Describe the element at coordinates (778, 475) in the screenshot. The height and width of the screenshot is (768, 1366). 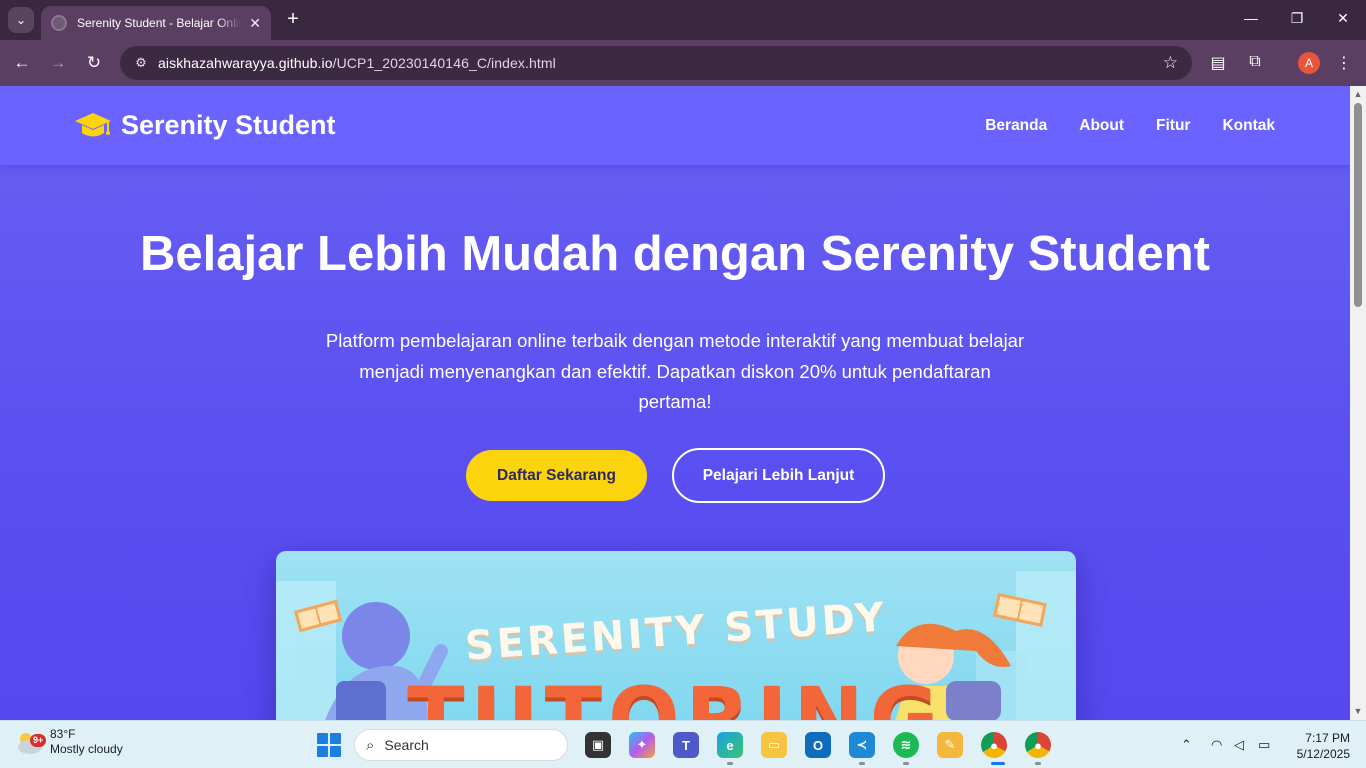
I see `learn-more-button: Pelajari Lebih Lanjut` at that location.